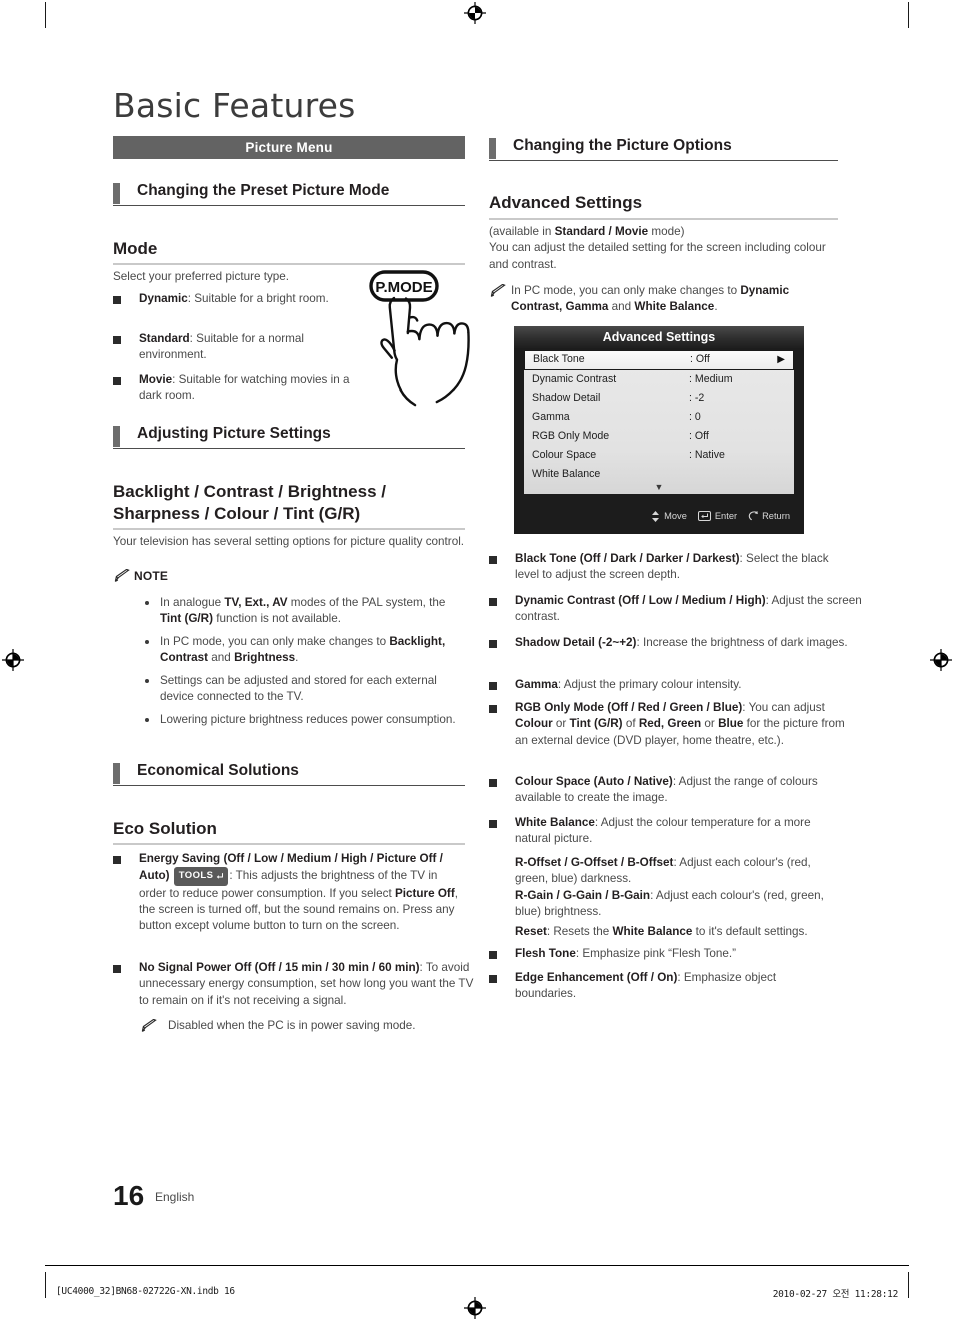 This screenshot has height=1321, width=954. Describe the element at coordinates (201, 276) in the screenshot. I see `mode-intro: Select your preferred picture type.` at that location.